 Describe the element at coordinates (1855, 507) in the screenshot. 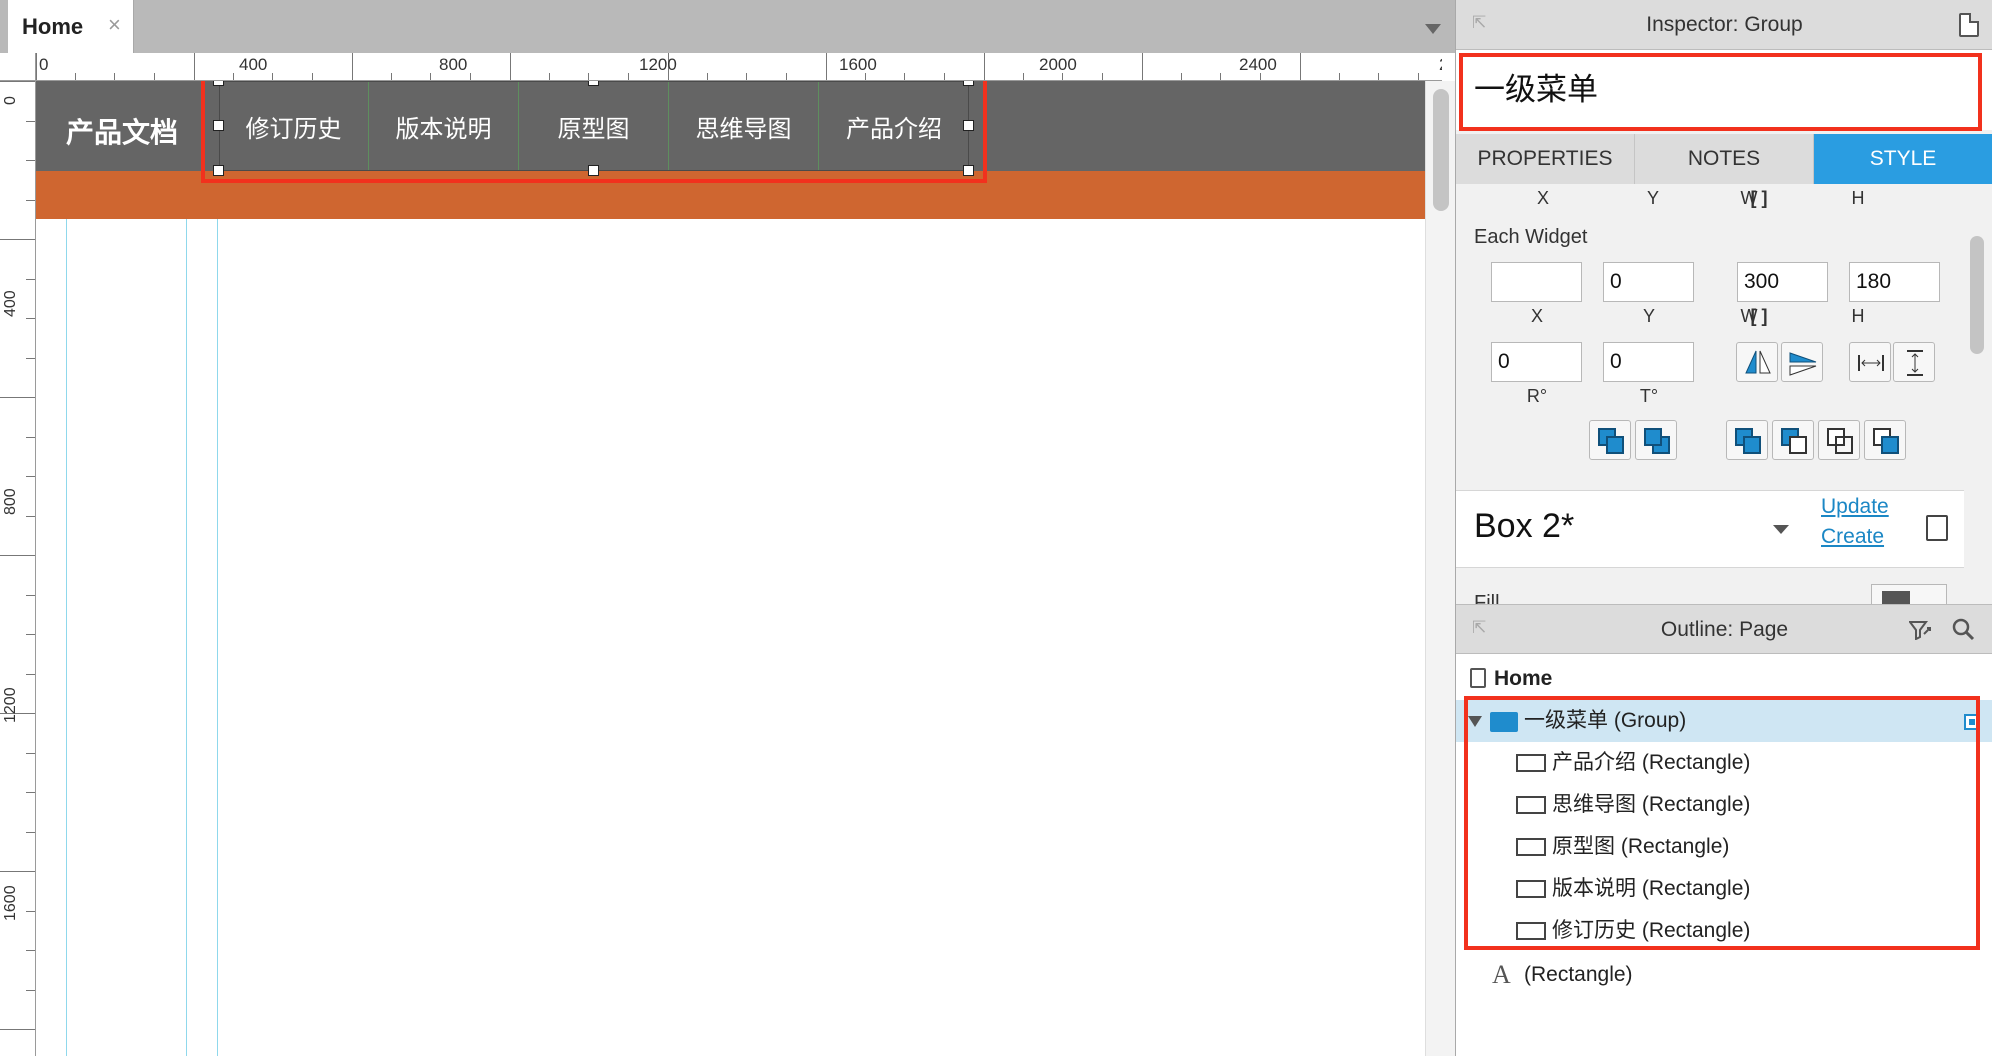

I see `update-style-link: Update` at that location.